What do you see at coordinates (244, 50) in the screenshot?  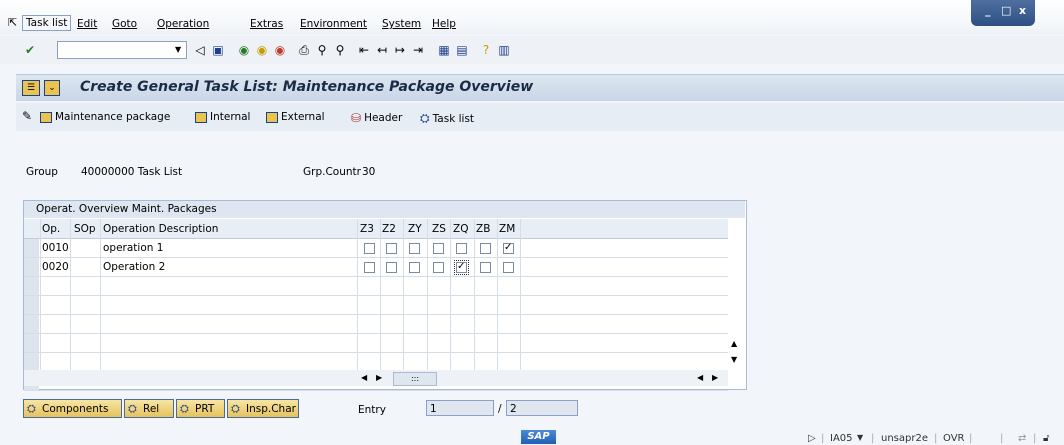 I see `back-icon: ◉` at bounding box center [244, 50].